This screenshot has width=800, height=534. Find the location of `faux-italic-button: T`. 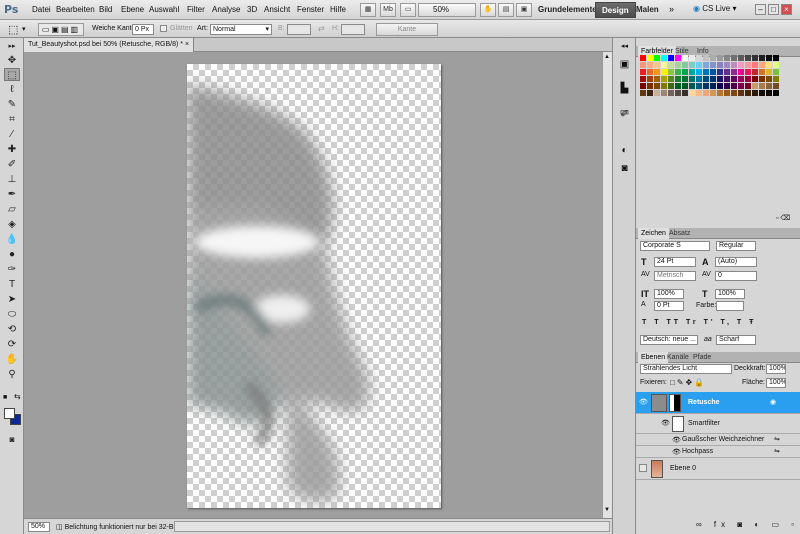

faux-italic-button: T is located at coordinates (657, 322).